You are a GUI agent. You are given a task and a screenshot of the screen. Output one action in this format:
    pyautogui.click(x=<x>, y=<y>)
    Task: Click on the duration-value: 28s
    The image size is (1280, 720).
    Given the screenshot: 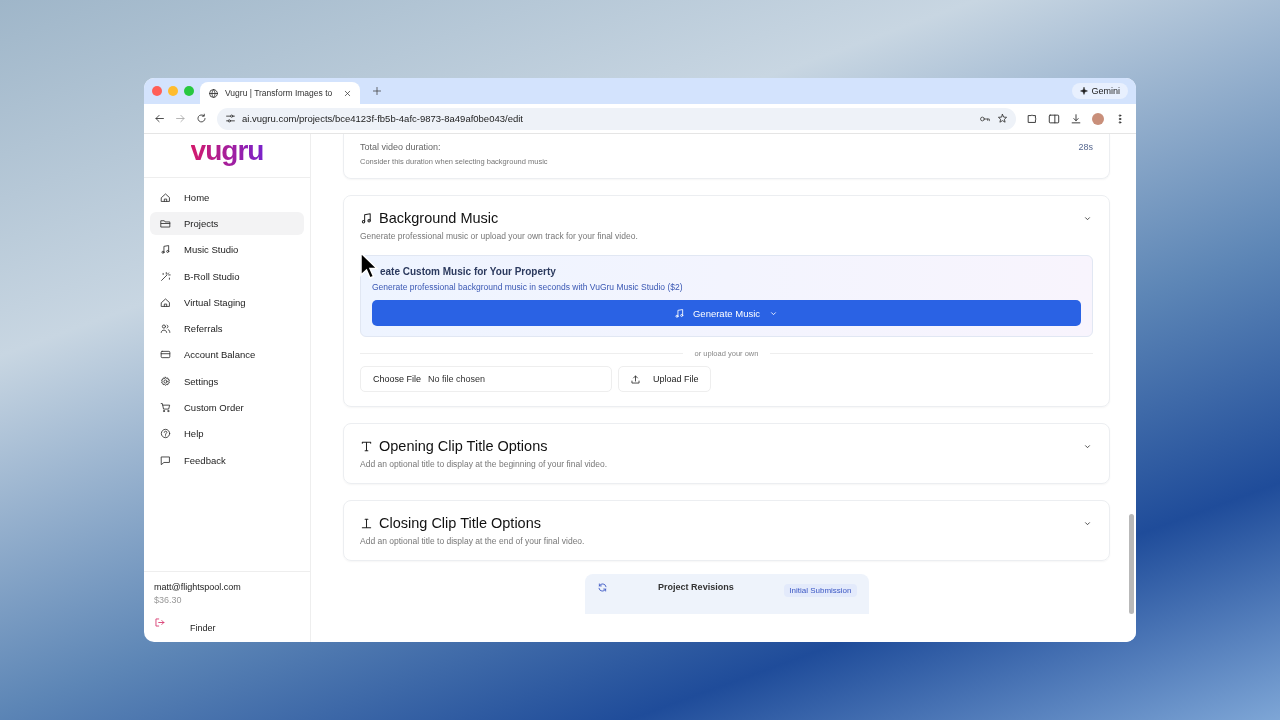 What is the action you would take?
    pyautogui.click(x=1085, y=148)
    